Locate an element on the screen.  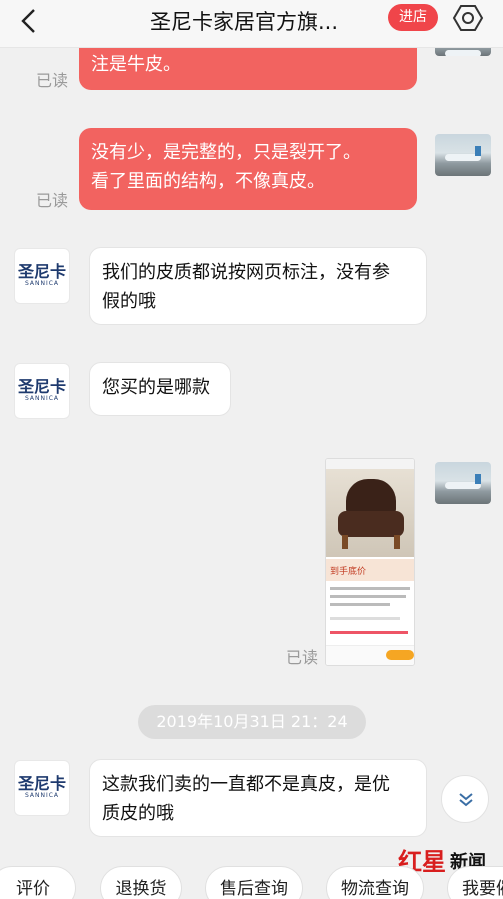
quick-reply-return: 退换货 is located at coordinates (141, 882).